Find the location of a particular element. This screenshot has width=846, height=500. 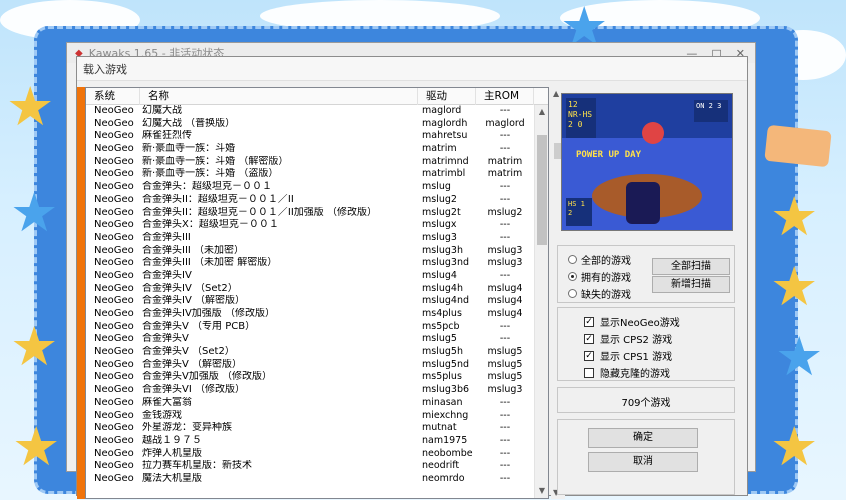

column-header-main-rom: 主ROM is located at coordinates (505, 96).